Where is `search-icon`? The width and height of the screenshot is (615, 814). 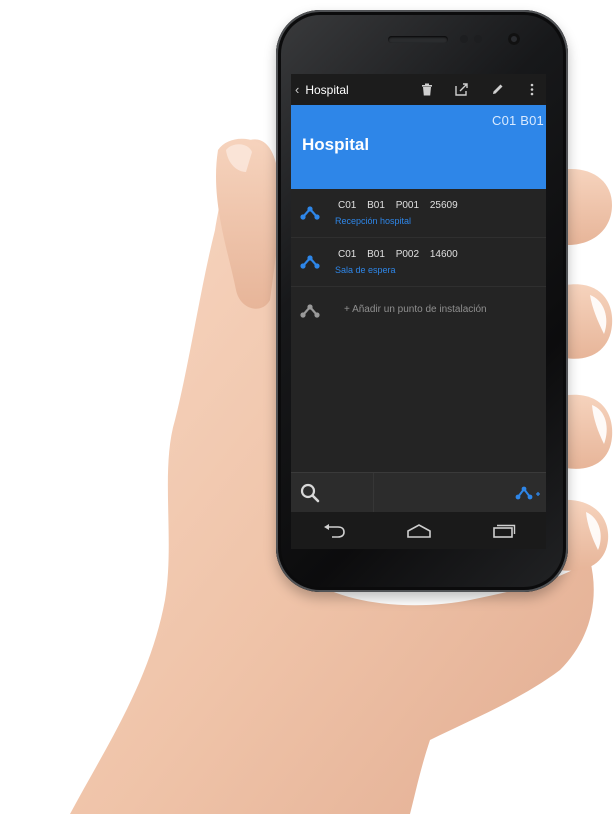 search-icon is located at coordinates (310, 493).